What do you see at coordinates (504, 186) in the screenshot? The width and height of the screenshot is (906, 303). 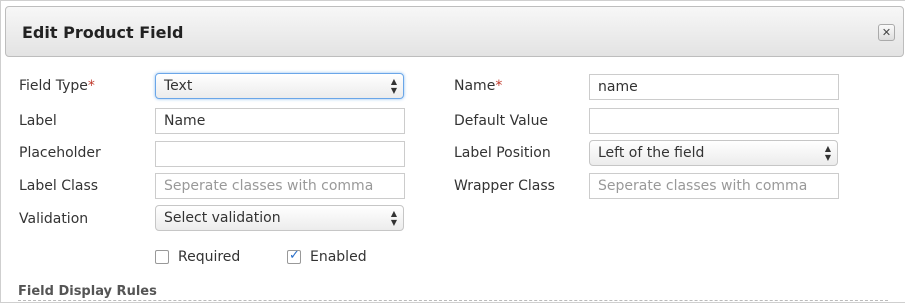 I see `wrapper-class-label: Wrapper Class` at bounding box center [504, 186].